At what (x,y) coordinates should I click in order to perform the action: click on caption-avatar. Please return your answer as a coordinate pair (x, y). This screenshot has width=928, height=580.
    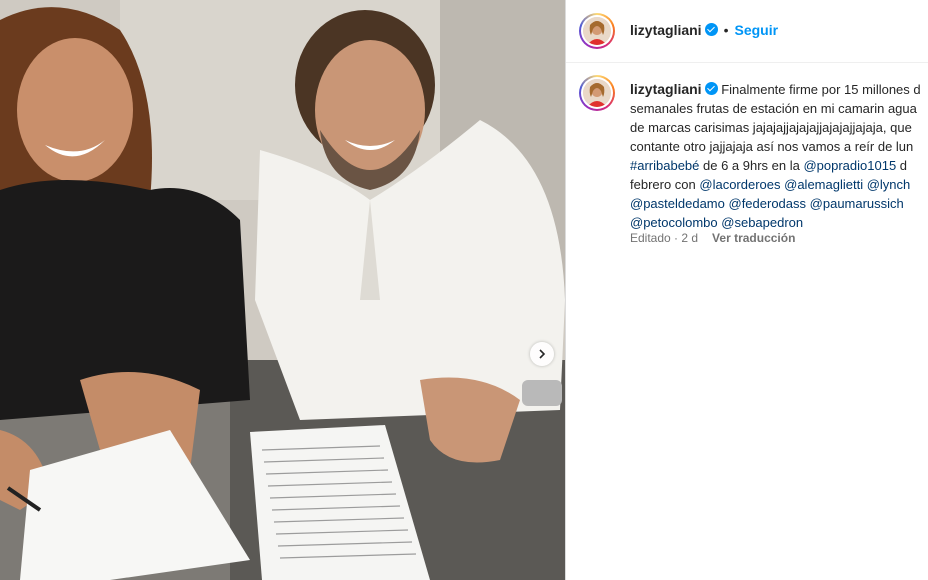
    Looking at the image, I should click on (597, 93).